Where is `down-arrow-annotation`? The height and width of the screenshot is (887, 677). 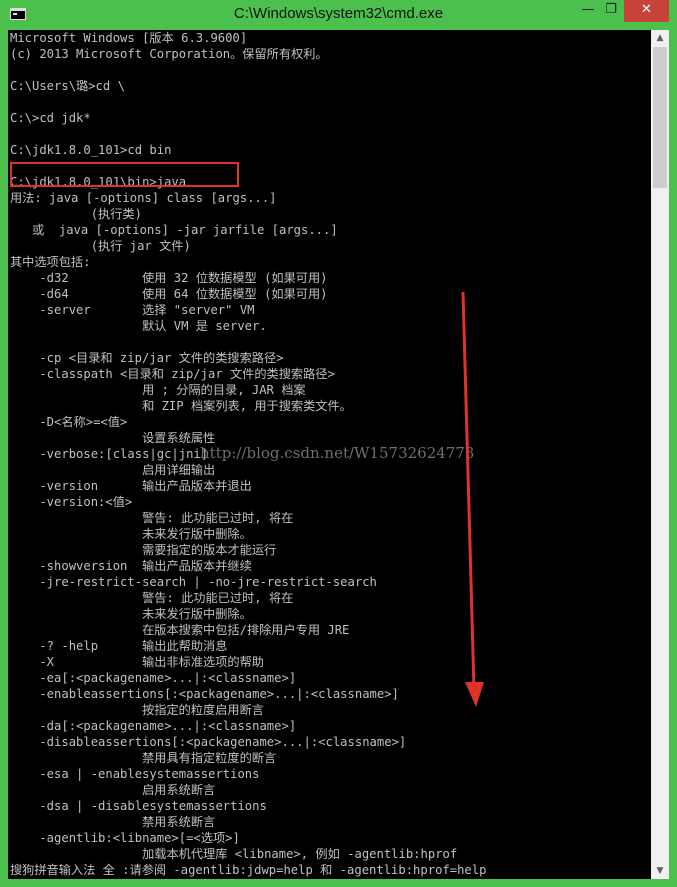
down-arrow-annotation is located at coordinates (472, 499).